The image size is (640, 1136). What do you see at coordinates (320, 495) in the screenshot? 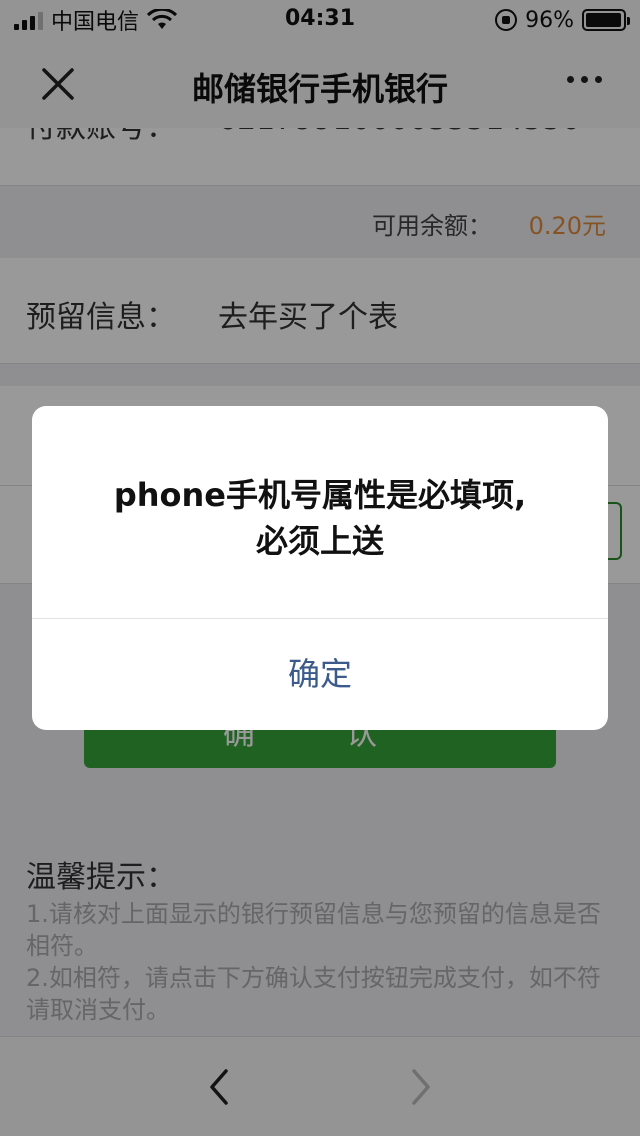
I see `alert-message-line-1: phone手机号属性是必填项,` at bounding box center [320, 495].